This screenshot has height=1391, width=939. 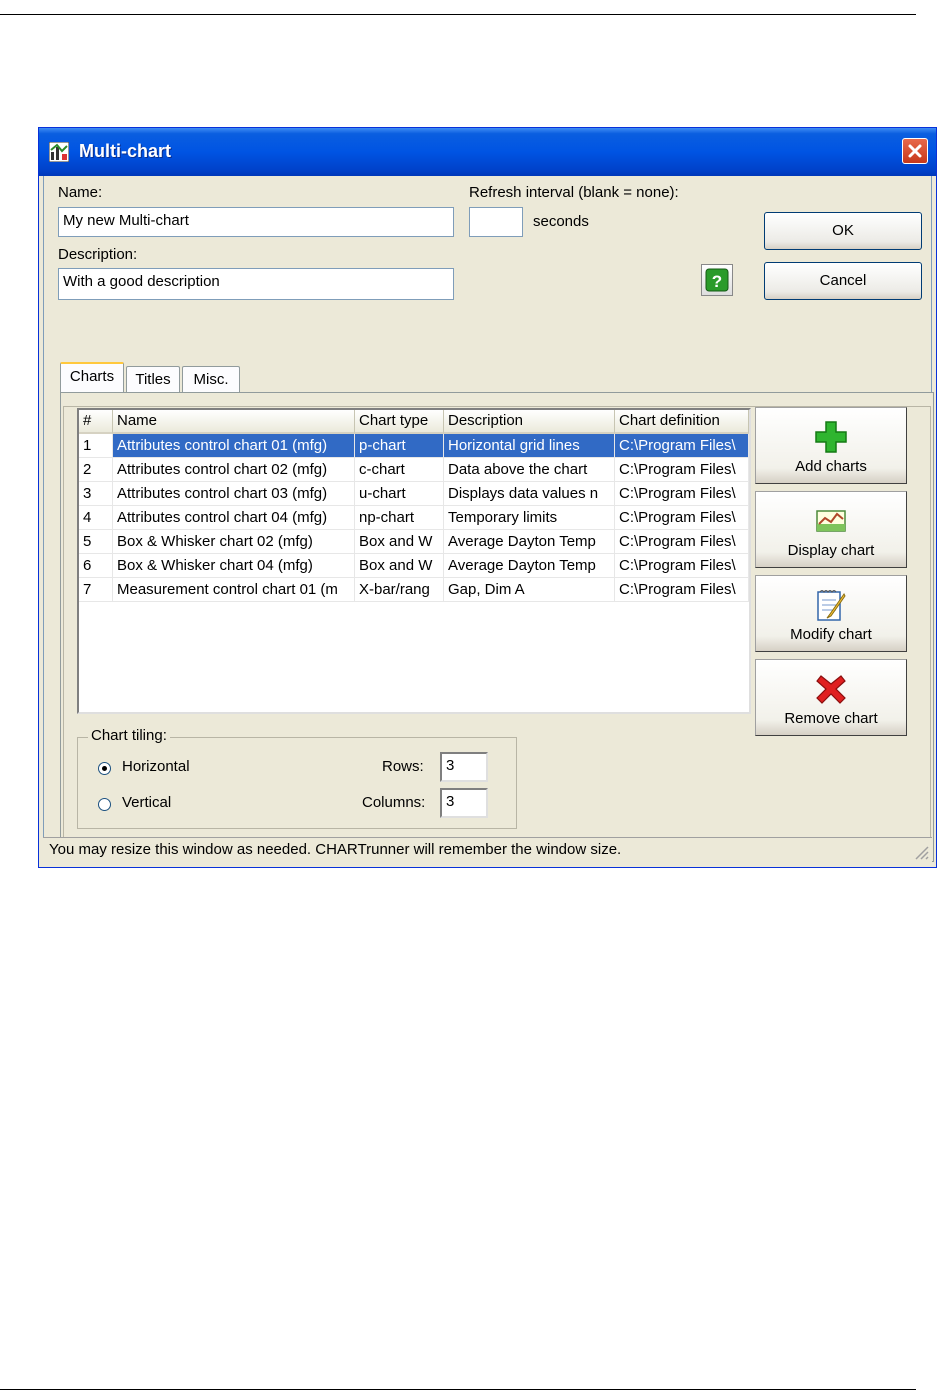 What do you see at coordinates (399, 446) in the screenshot?
I see `row-chart-type: p-chart` at bounding box center [399, 446].